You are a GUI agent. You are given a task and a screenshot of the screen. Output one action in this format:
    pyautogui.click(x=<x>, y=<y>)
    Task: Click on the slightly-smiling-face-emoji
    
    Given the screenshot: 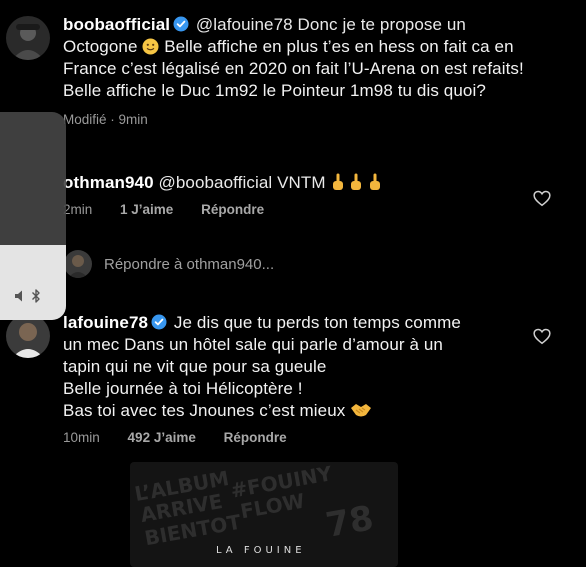 What is the action you would take?
    pyautogui.click(x=150, y=47)
    